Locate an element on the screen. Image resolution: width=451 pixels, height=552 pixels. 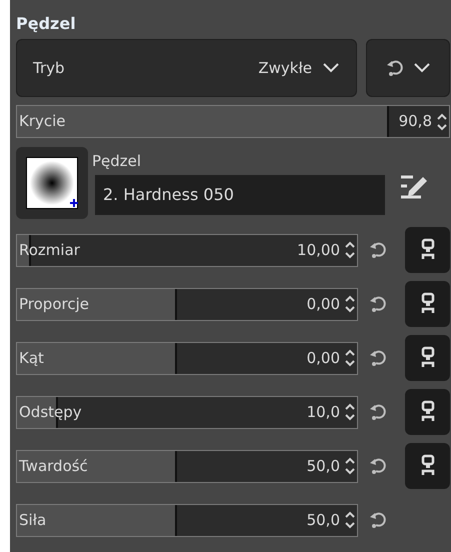
slider-label: Kąt is located at coordinates (31, 358).